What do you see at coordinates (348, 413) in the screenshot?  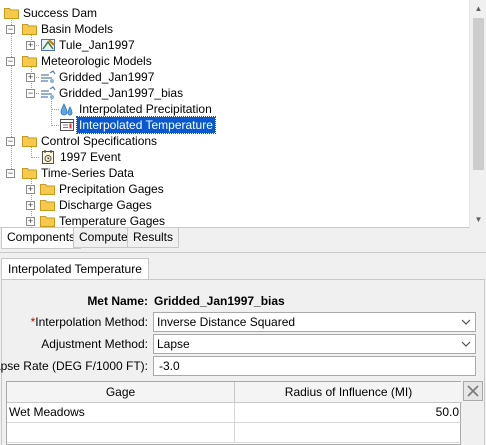 I see `radius-cell: 50.0` at bounding box center [348, 413].